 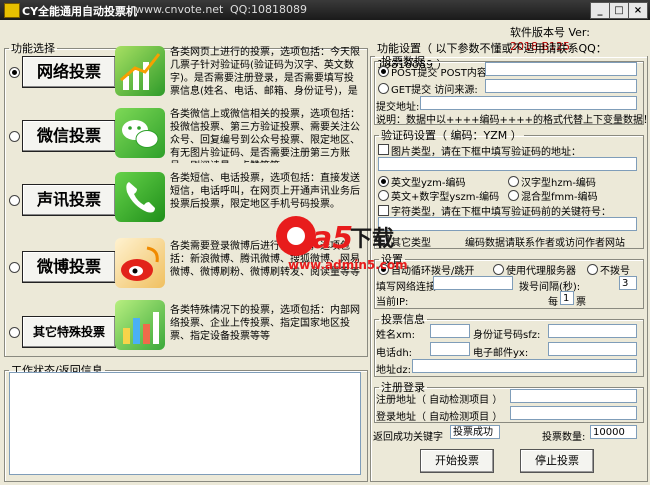 I want to click on captcha-en-num-label: 英文型yzm-编码, so click(x=428, y=183).